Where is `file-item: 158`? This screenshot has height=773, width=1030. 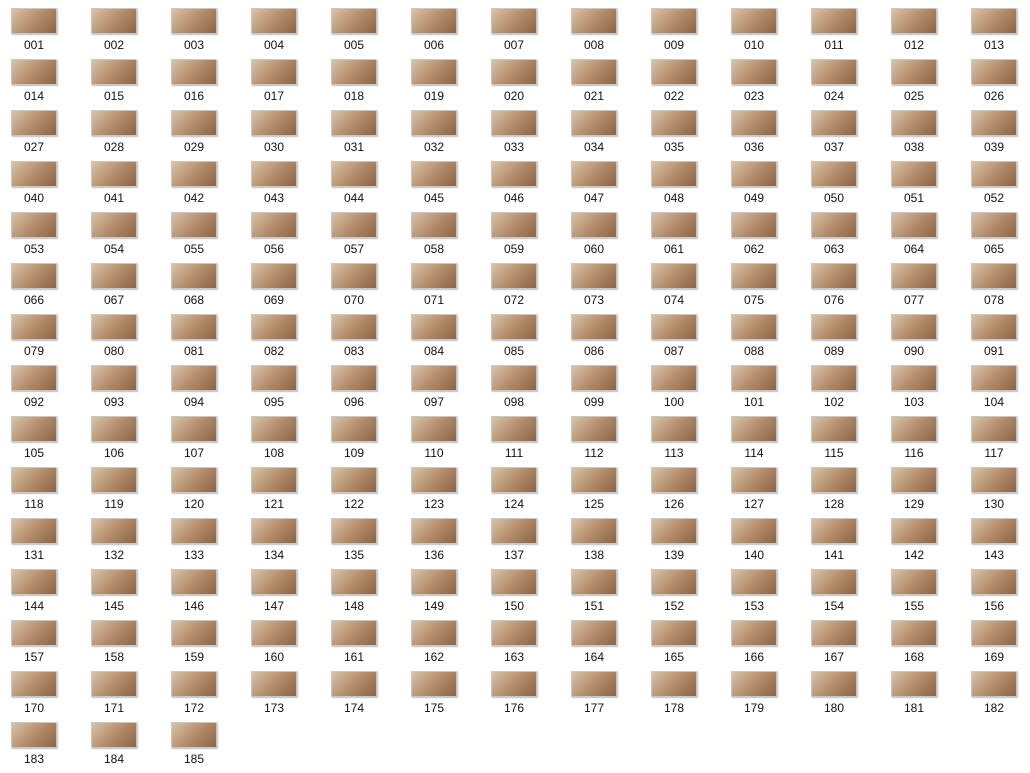
file-item: 158 is located at coordinates (130, 645).